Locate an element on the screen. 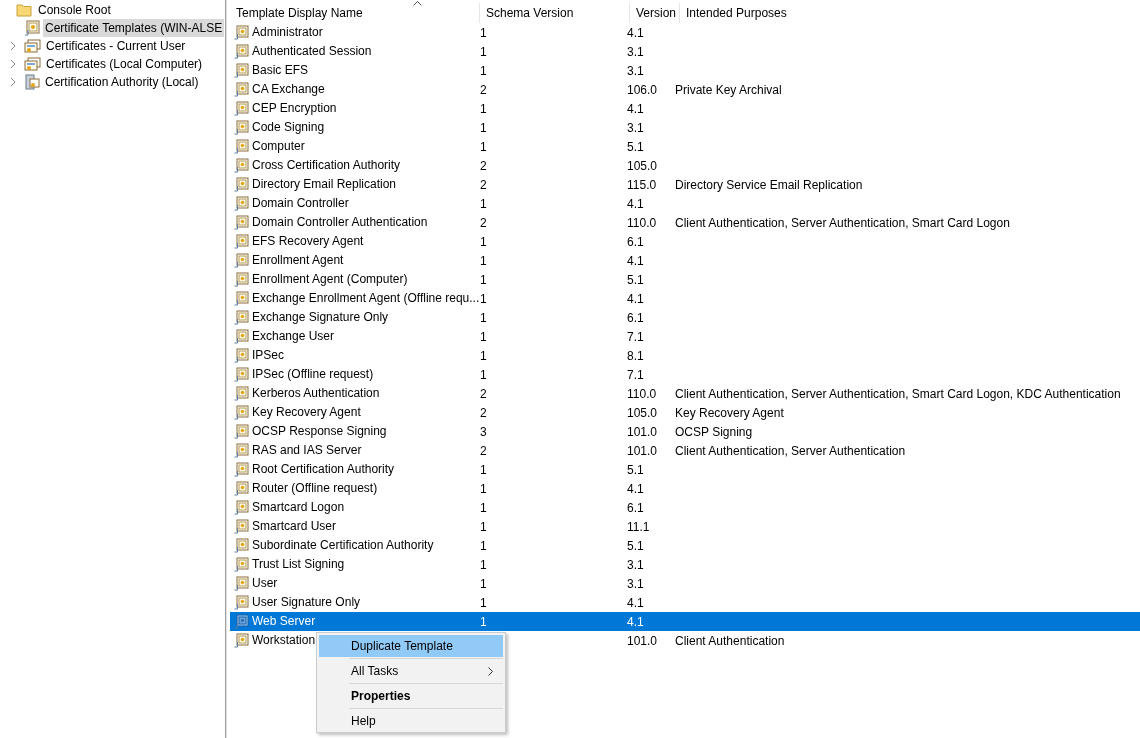  version: 101.0 is located at coordinates (642, 450).